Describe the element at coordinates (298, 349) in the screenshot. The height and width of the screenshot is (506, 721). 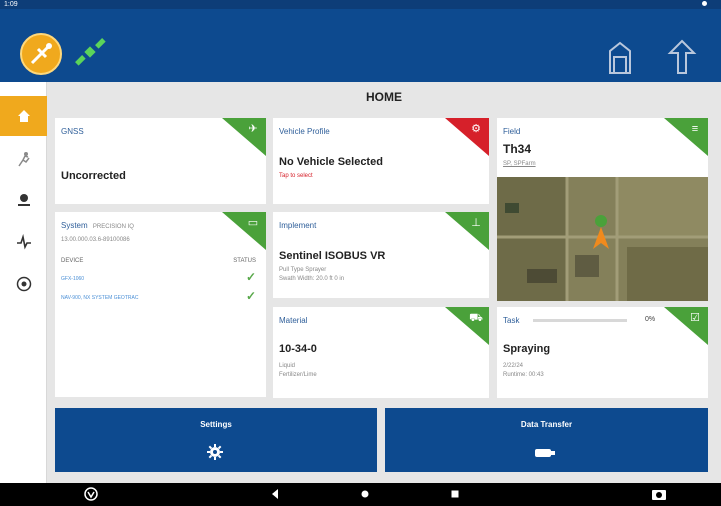
I see `material-name: 10-34-0` at that location.